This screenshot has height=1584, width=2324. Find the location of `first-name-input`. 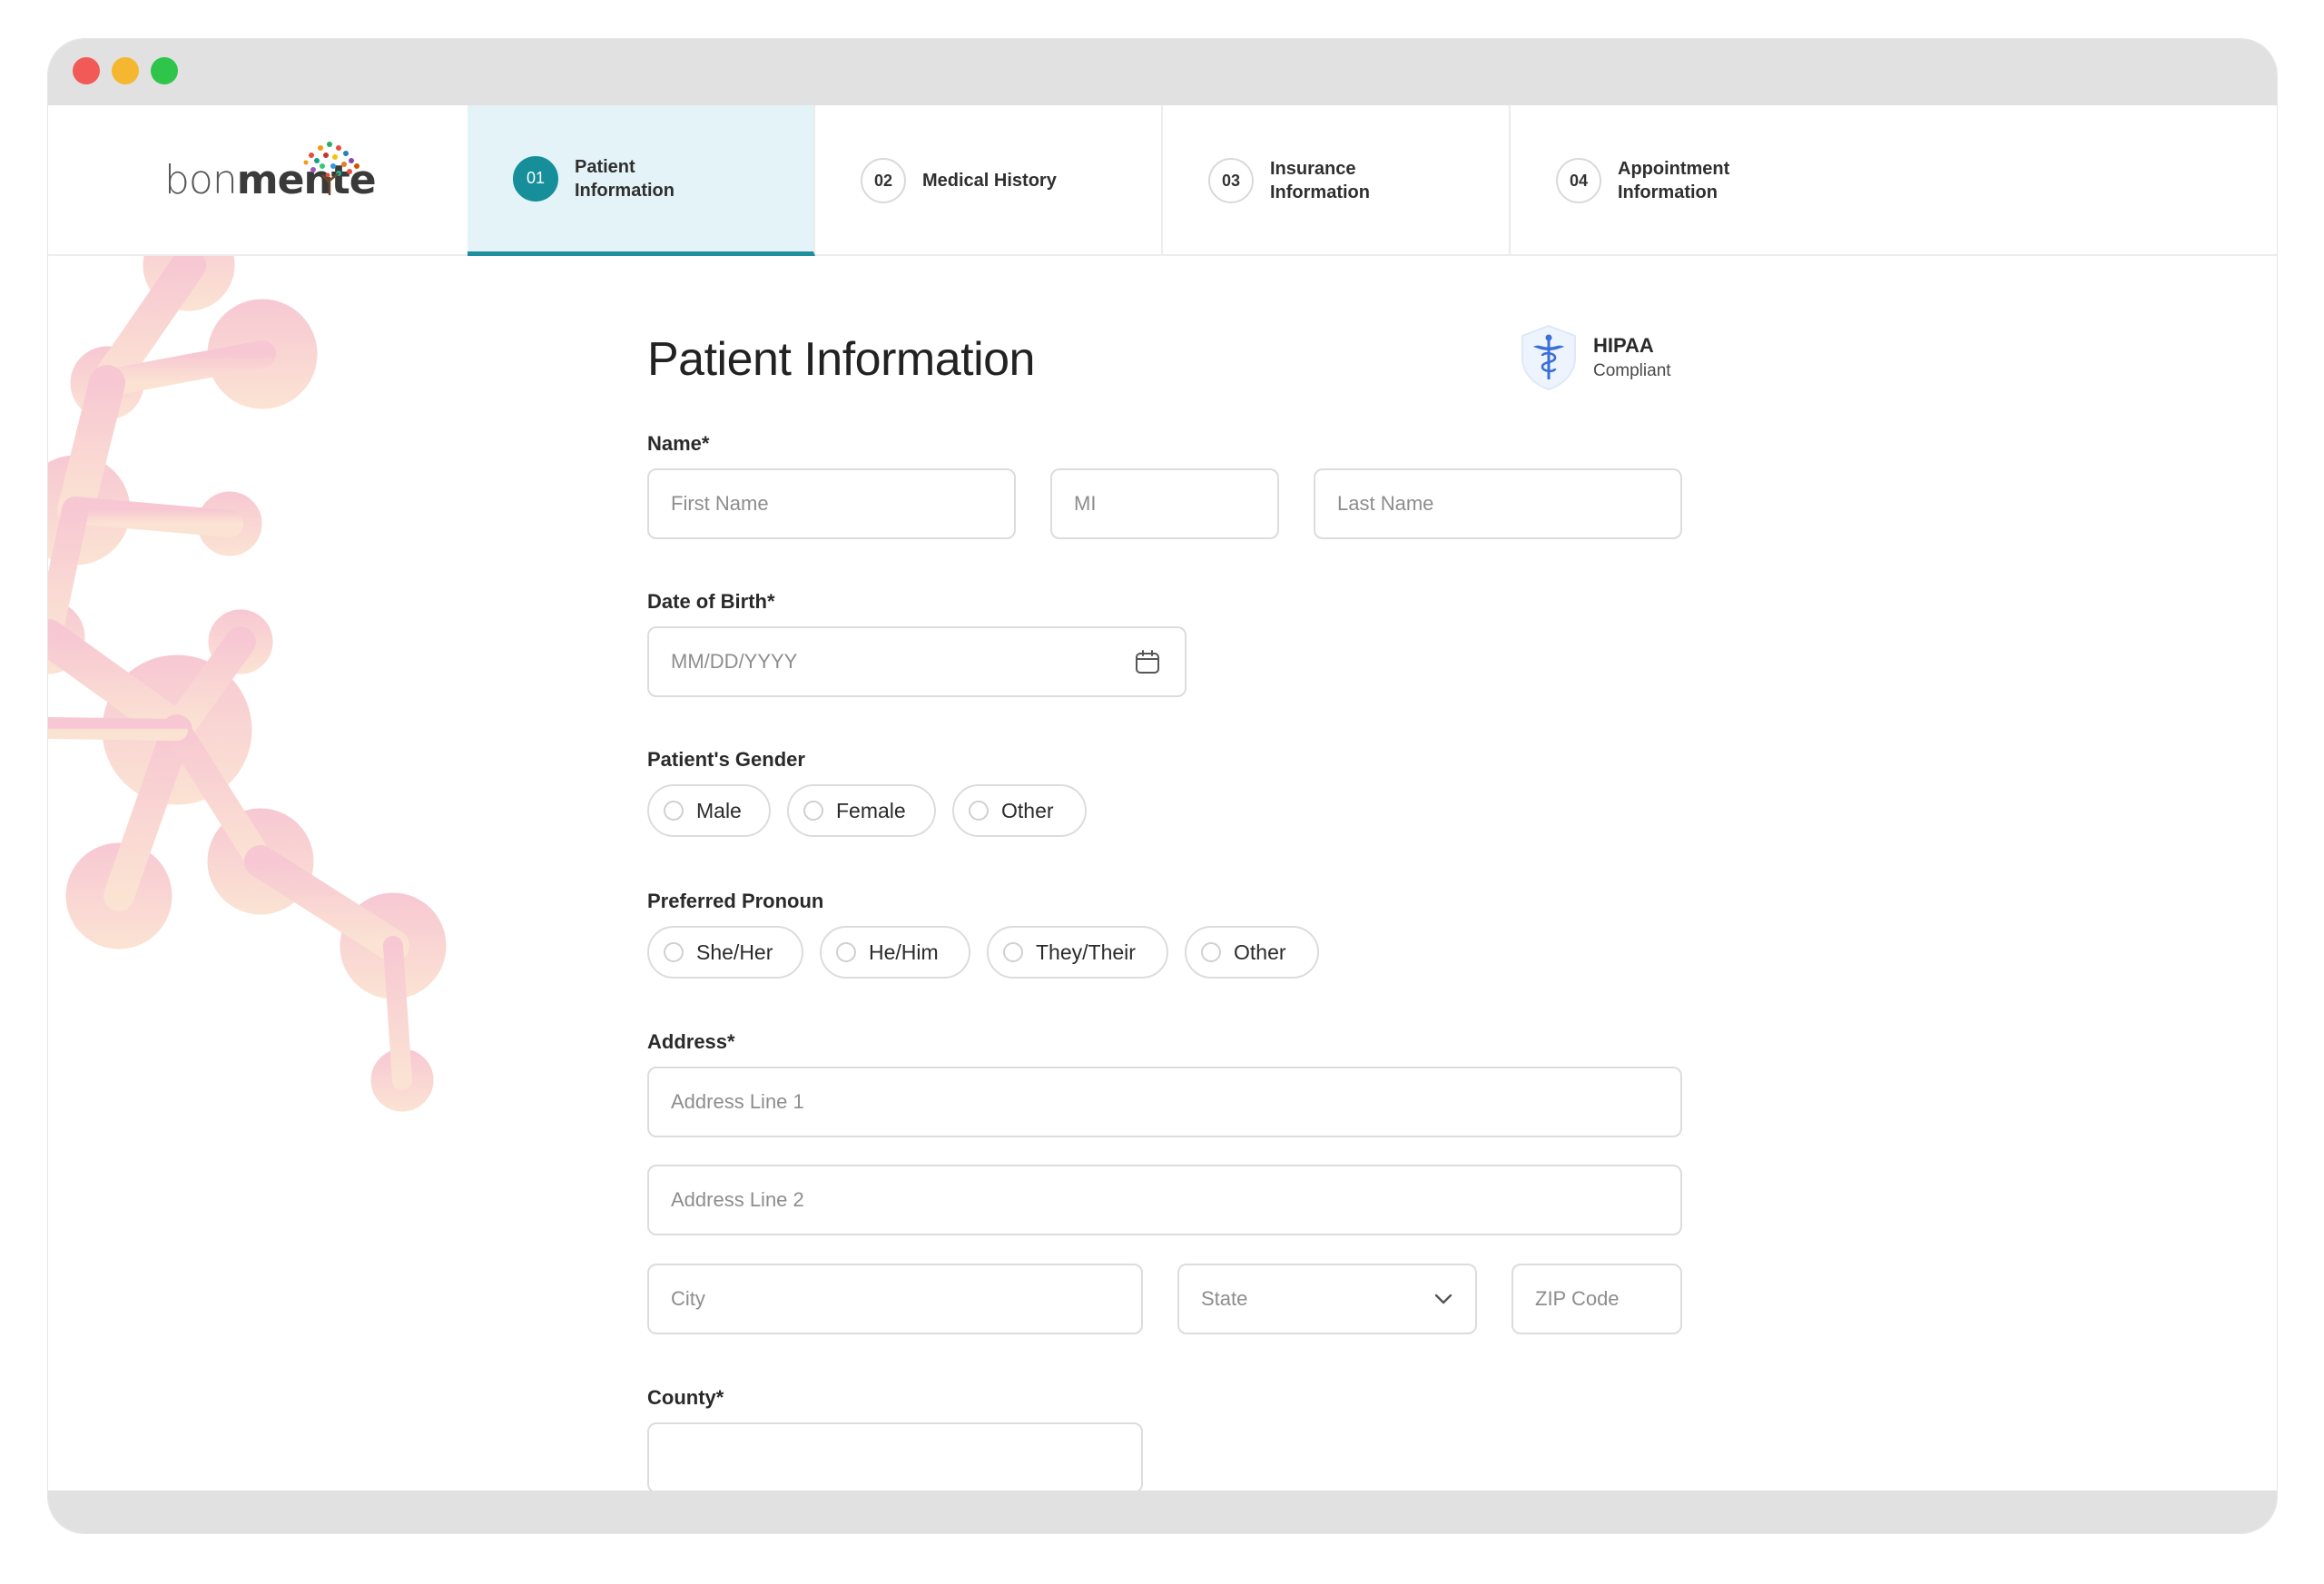

first-name-input is located at coordinates (831, 504).